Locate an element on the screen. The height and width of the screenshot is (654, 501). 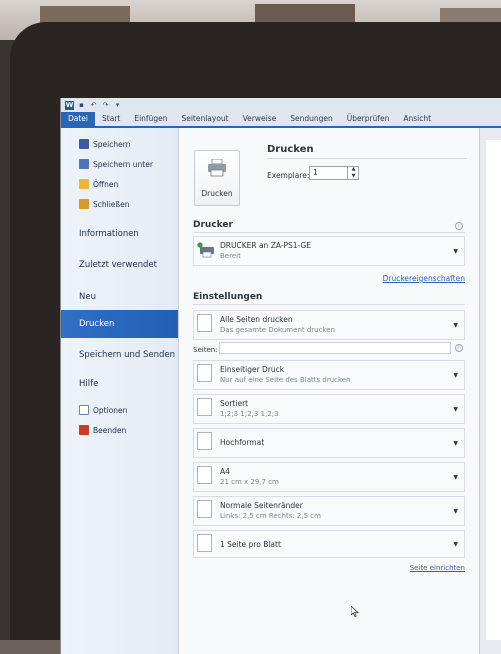
word-logo-icon: W is located at coordinates (69, 105).